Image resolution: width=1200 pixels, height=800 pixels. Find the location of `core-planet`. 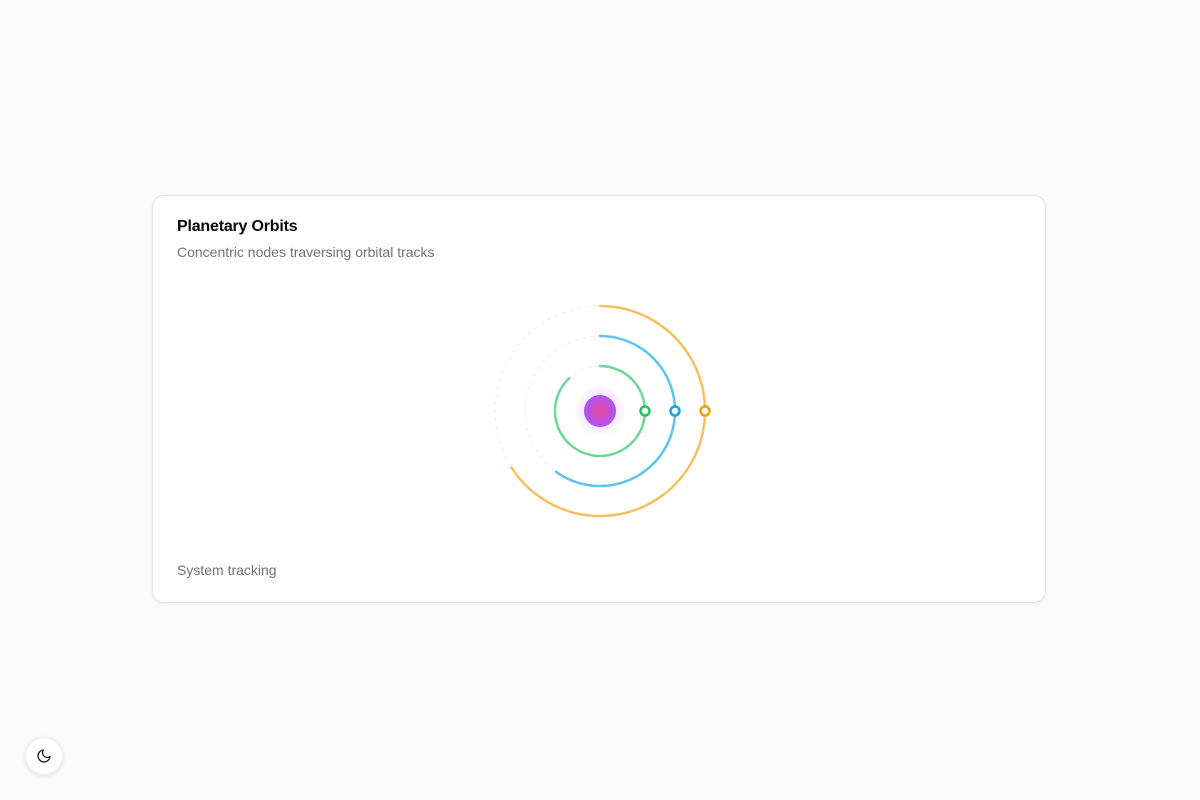

core-planet is located at coordinates (600, 411).